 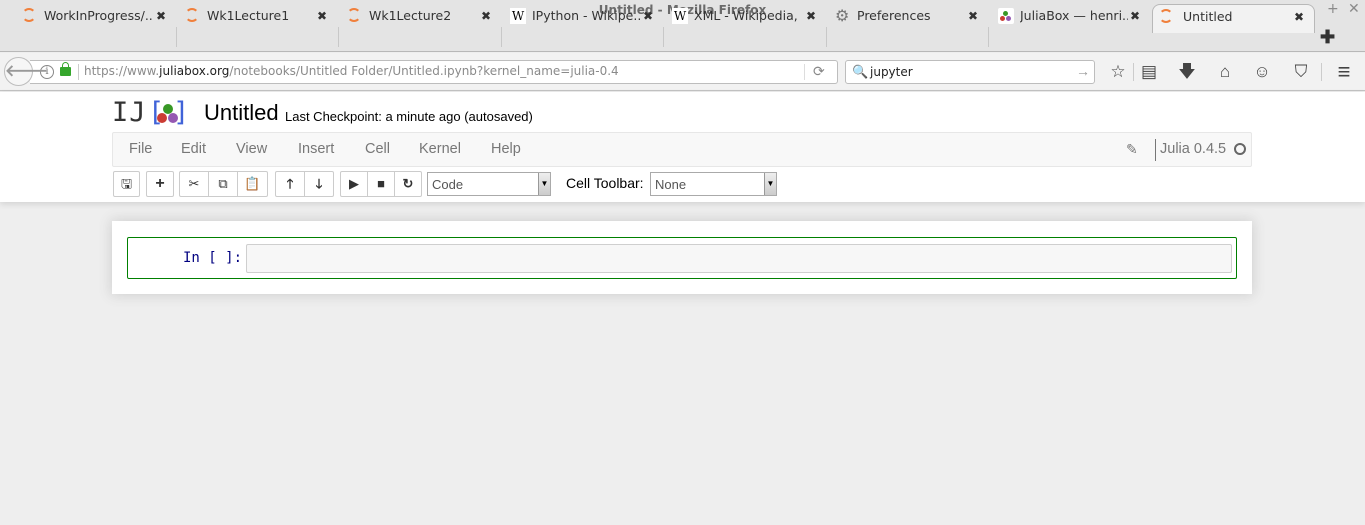 I want to click on menu-file: File, so click(x=140, y=149).